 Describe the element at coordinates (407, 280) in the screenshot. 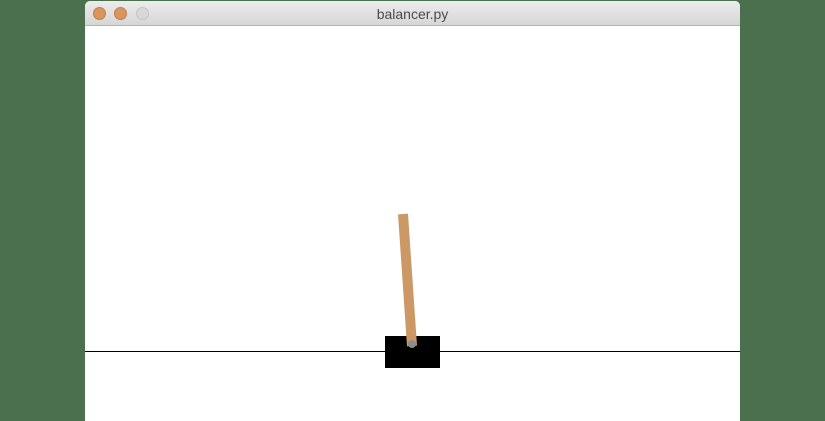

I see `pole` at that location.